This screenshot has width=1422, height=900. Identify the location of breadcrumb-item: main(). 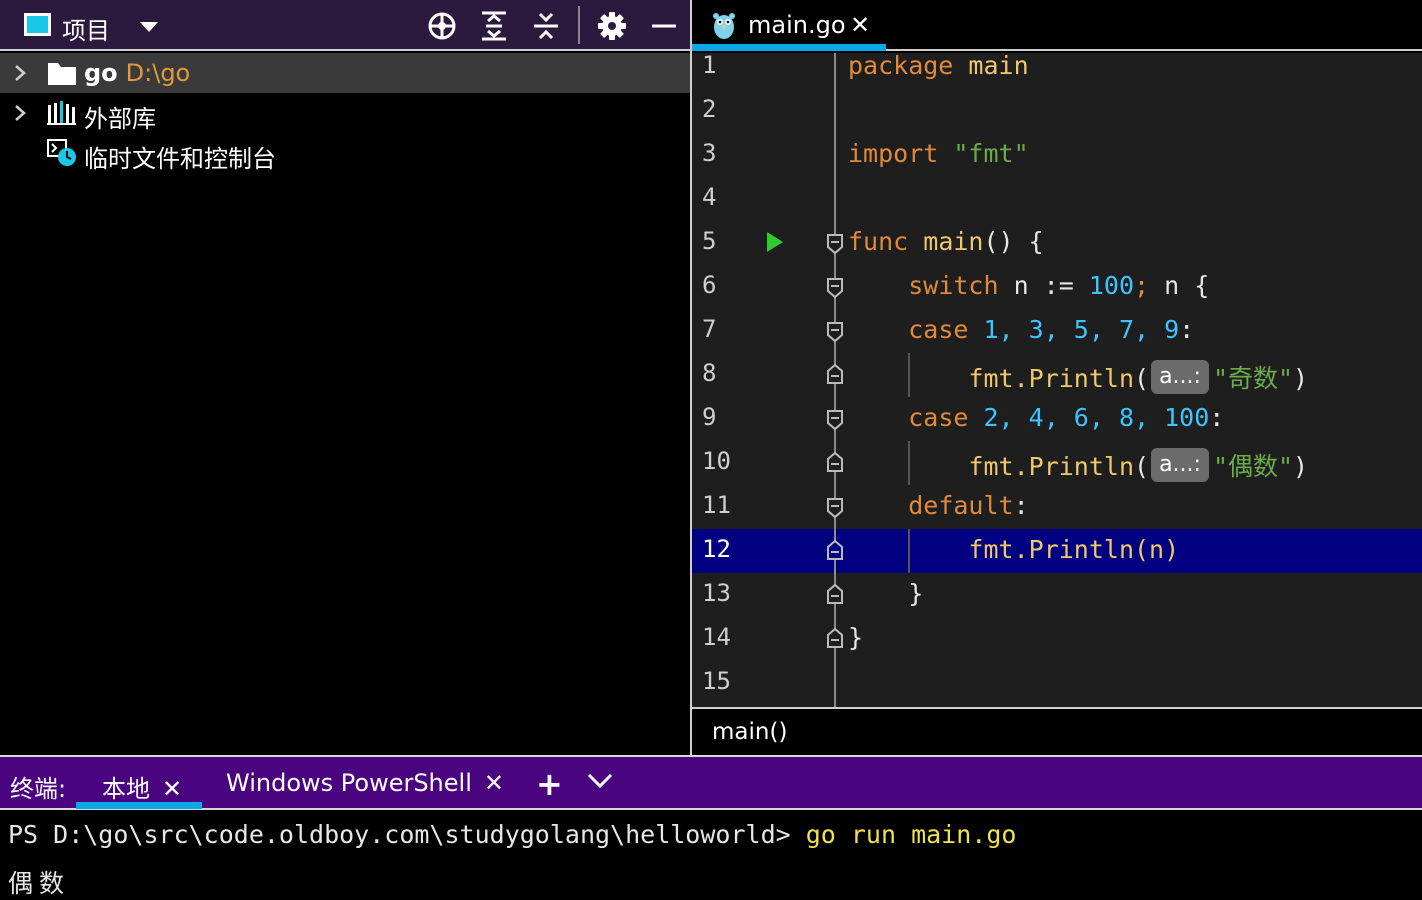
(749, 732).